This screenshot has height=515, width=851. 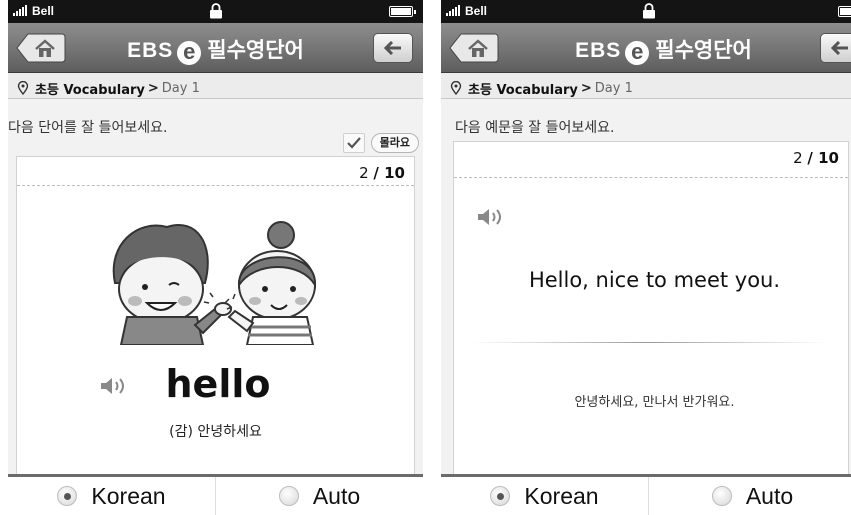 What do you see at coordinates (535, 128) in the screenshot?
I see `instruction-text: 다음 예문을 잘 들어보세요.` at bounding box center [535, 128].